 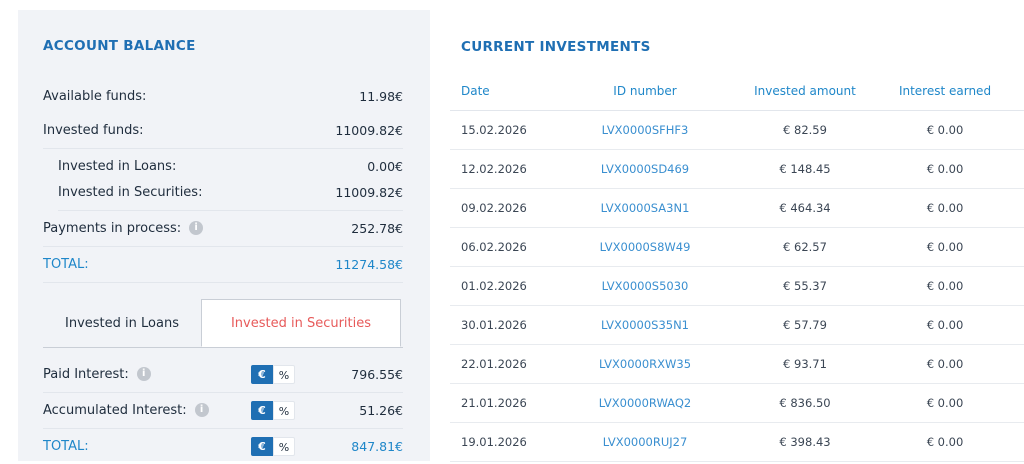 I want to click on tab-invested-in-loans: Invested in Loans, so click(x=122, y=323).